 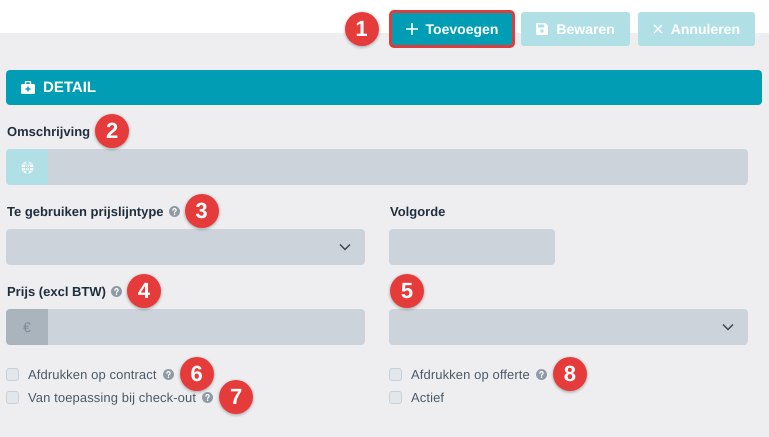 What do you see at coordinates (185, 327) in the screenshot?
I see `price-field: €` at bounding box center [185, 327].